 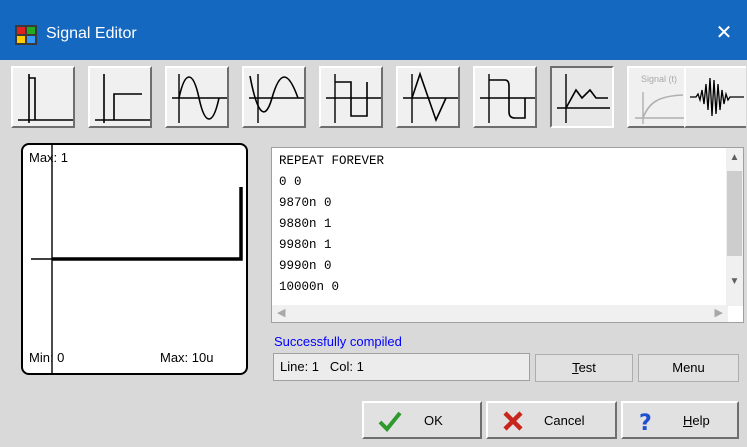 What do you see at coordinates (724, 33) in the screenshot?
I see `close-icon: ✕` at bounding box center [724, 33].